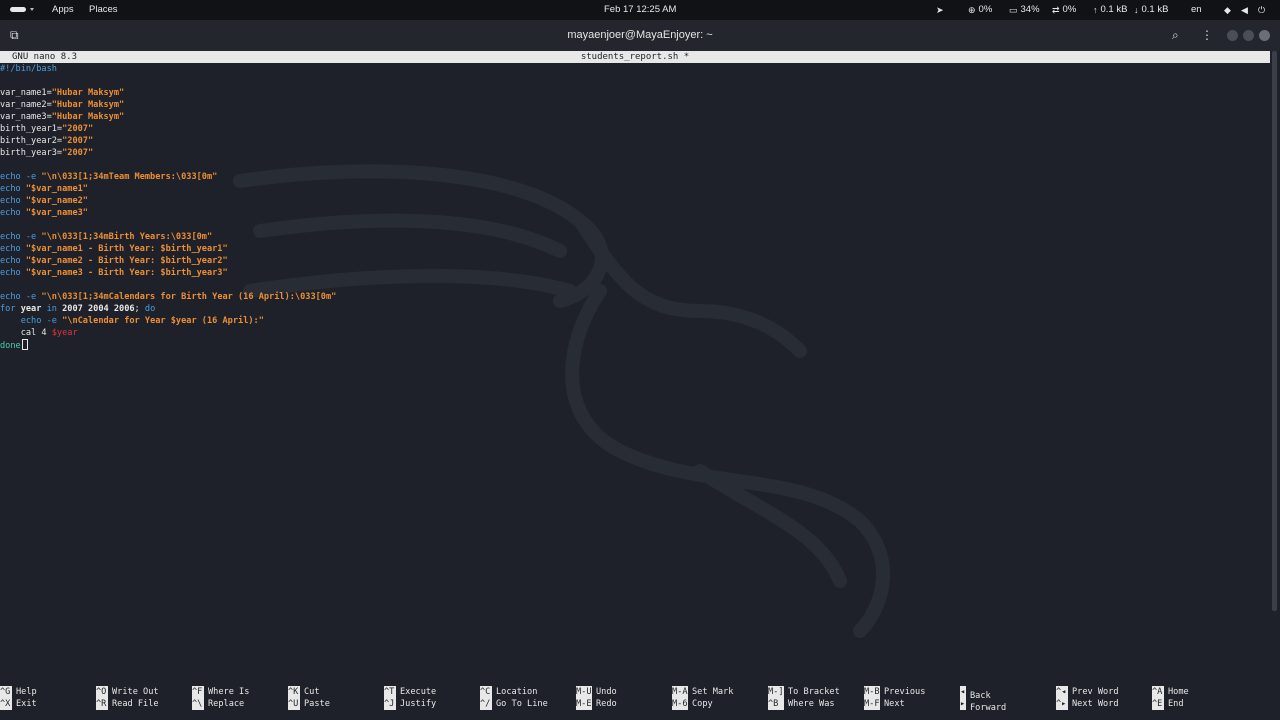 The height and width of the screenshot is (720, 1280). Describe the element at coordinates (1056, 10) in the screenshot. I see `swap-icon: ⇄` at that location.